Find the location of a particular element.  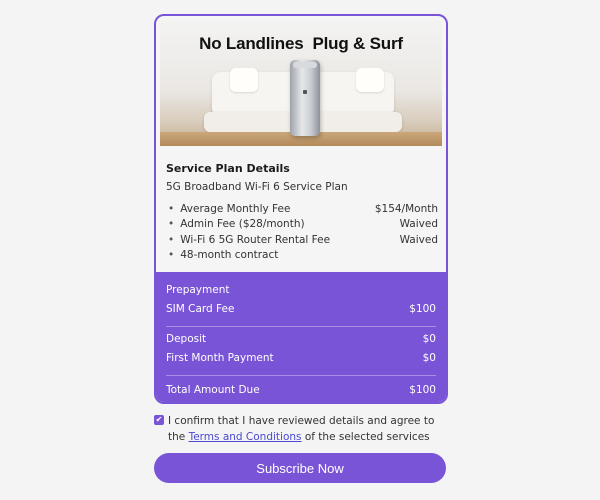

terms-checkbox: ✔ is located at coordinates (159, 420).